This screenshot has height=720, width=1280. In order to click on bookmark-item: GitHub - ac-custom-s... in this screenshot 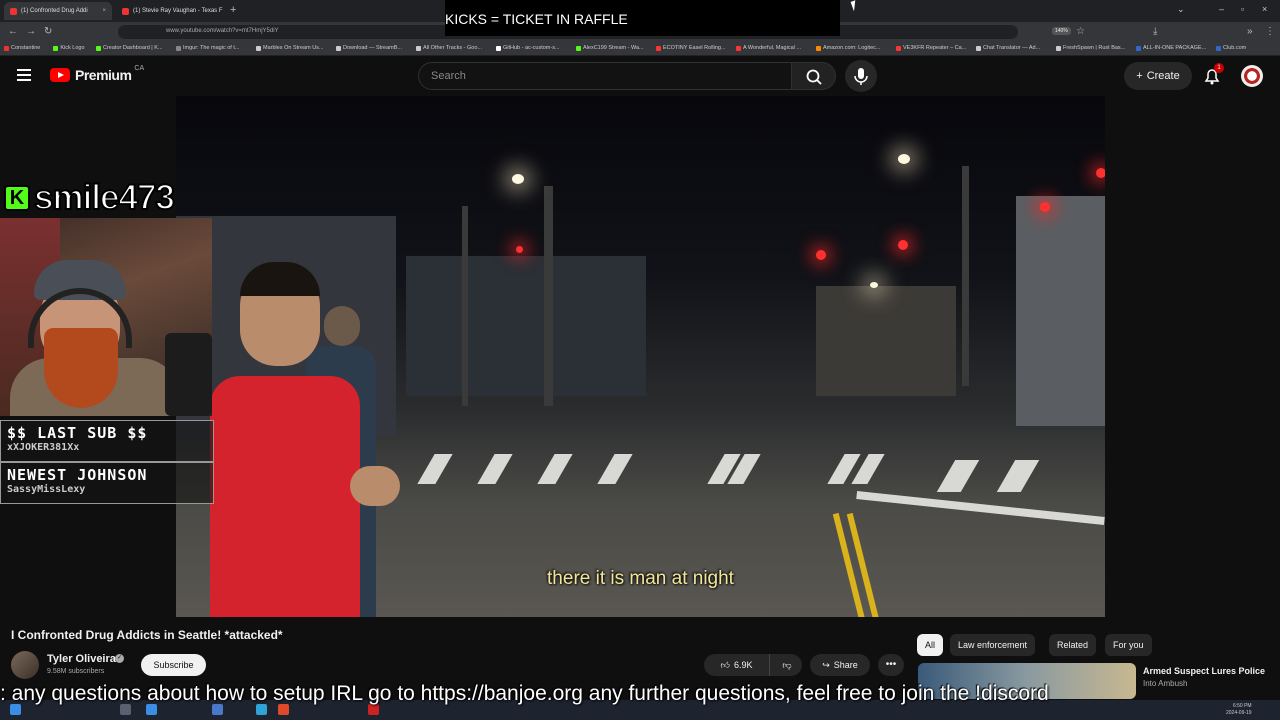, I will do `click(528, 48)`.